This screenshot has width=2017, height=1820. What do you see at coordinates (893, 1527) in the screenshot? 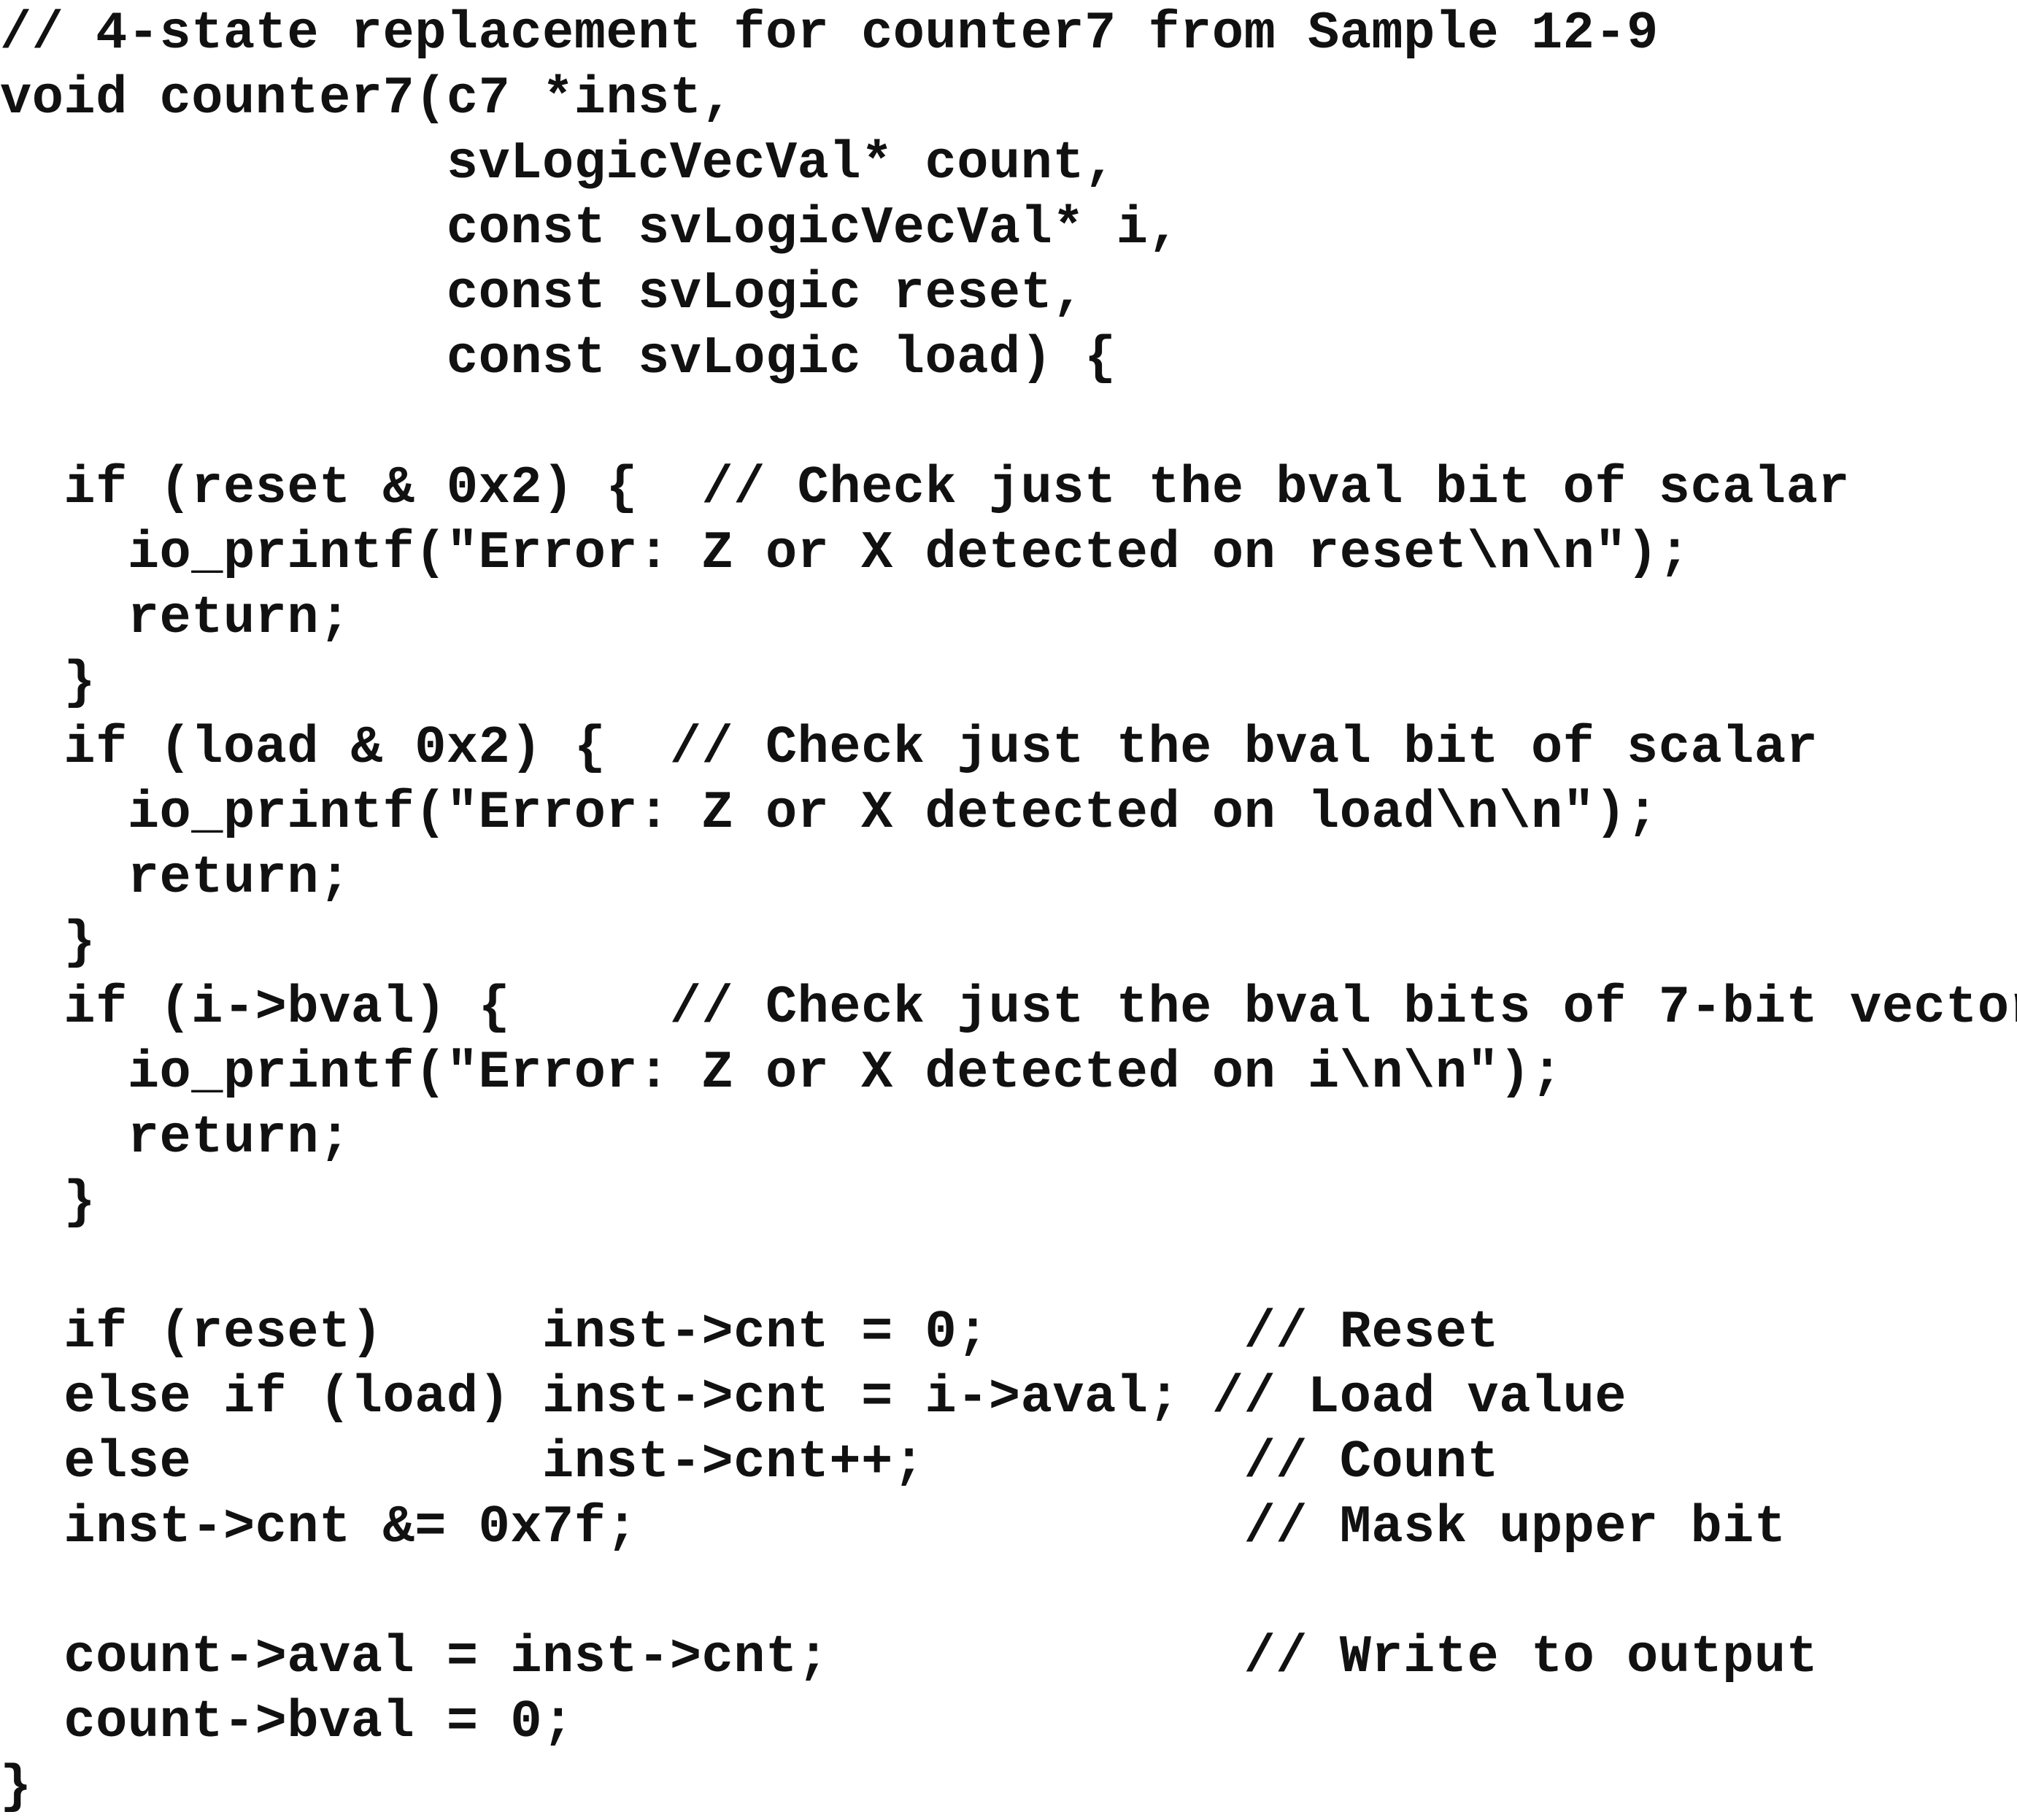
I see `code-line-24: inst->cnt &= 0x7f; // Mask upper bit` at bounding box center [893, 1527].